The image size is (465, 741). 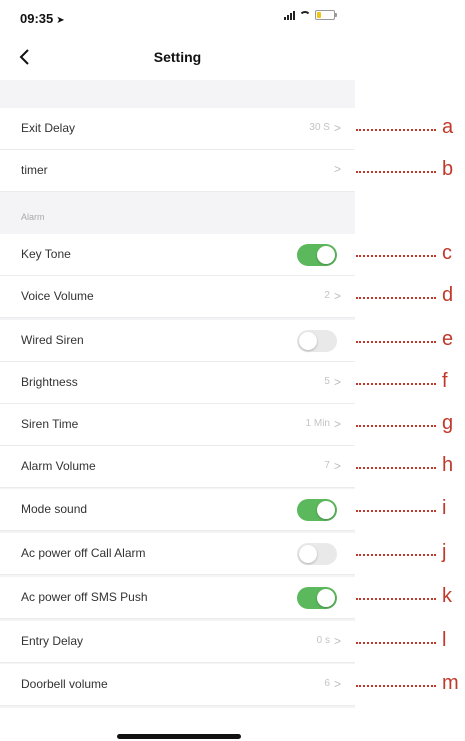 What do you see at coordinates (83, 553) in the screenshot?
I see `ac-power-off-call-alarm-label: Ac power off Call Alarm` at bounding box center [83, 553].